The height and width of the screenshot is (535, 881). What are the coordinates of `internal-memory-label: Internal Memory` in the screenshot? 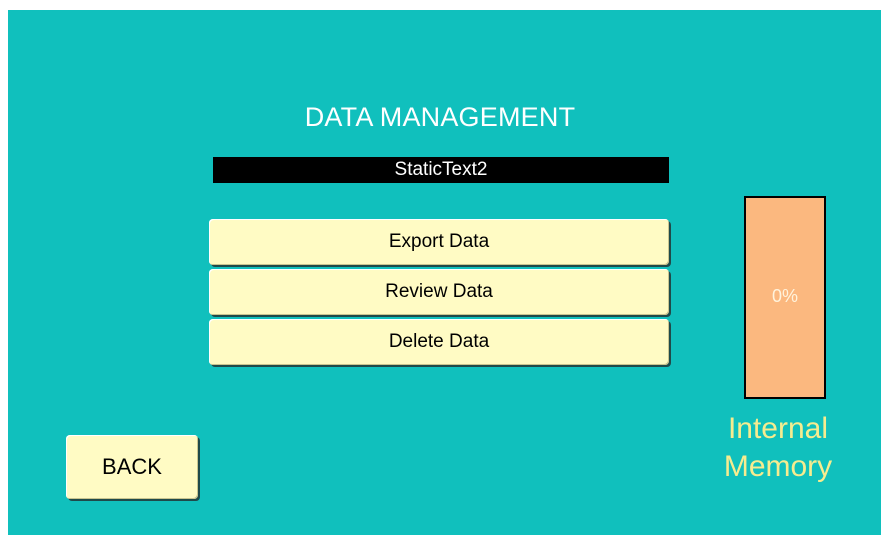 It's located at (778, 448).